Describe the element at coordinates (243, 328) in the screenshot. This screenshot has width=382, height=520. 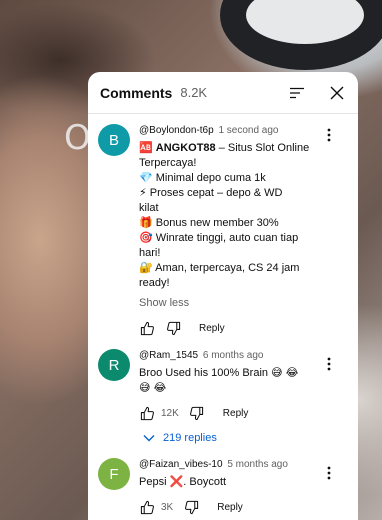
I see `comment-actions: Reply` at that location.